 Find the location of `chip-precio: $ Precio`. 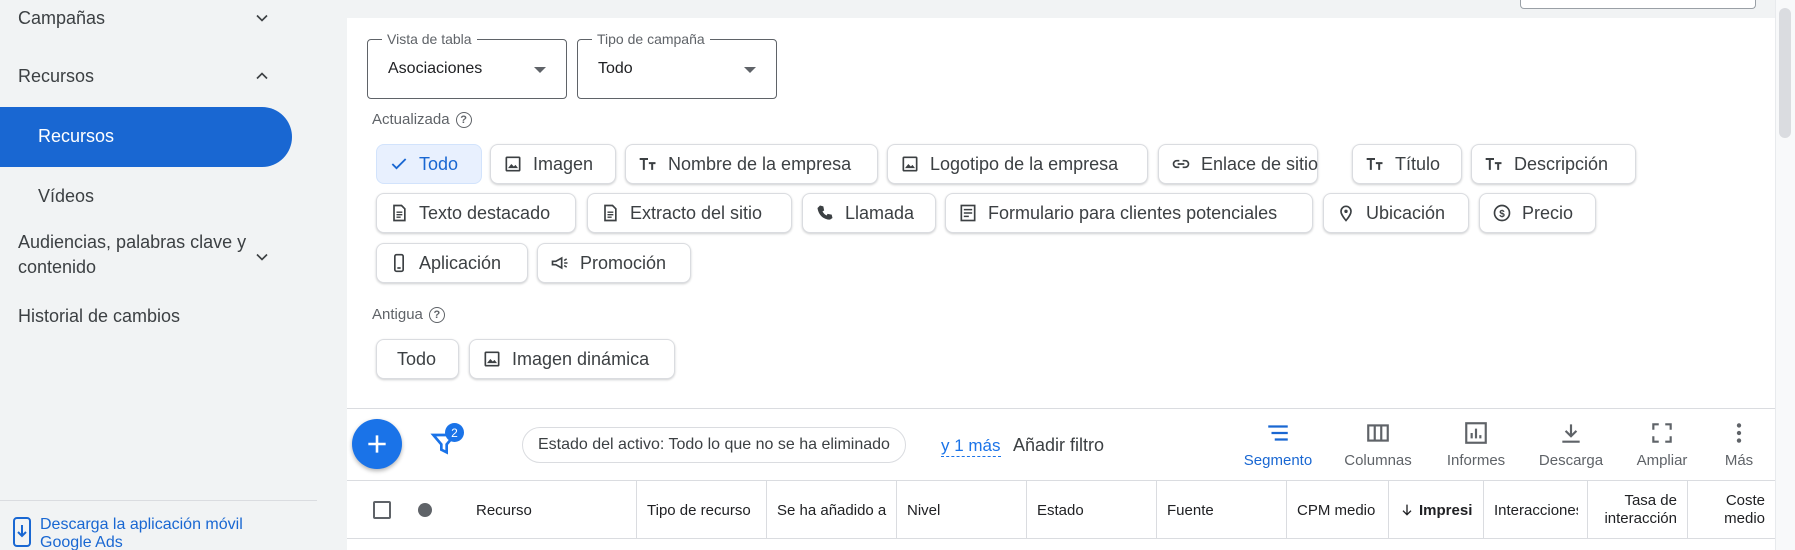

chip-precio: $ Precio is located at coordinates (1537, 213).